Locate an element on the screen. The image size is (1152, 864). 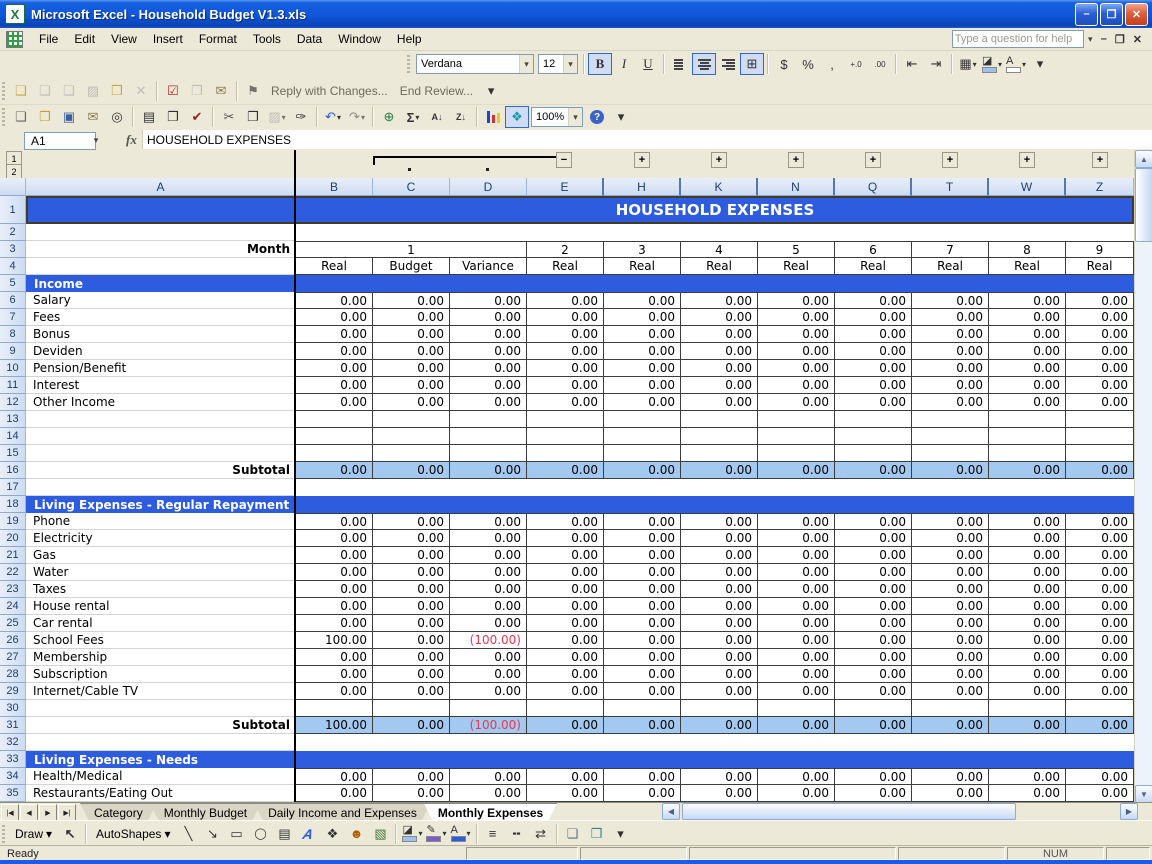
cell-label: Subtotal is located at coordinates (161, 470).